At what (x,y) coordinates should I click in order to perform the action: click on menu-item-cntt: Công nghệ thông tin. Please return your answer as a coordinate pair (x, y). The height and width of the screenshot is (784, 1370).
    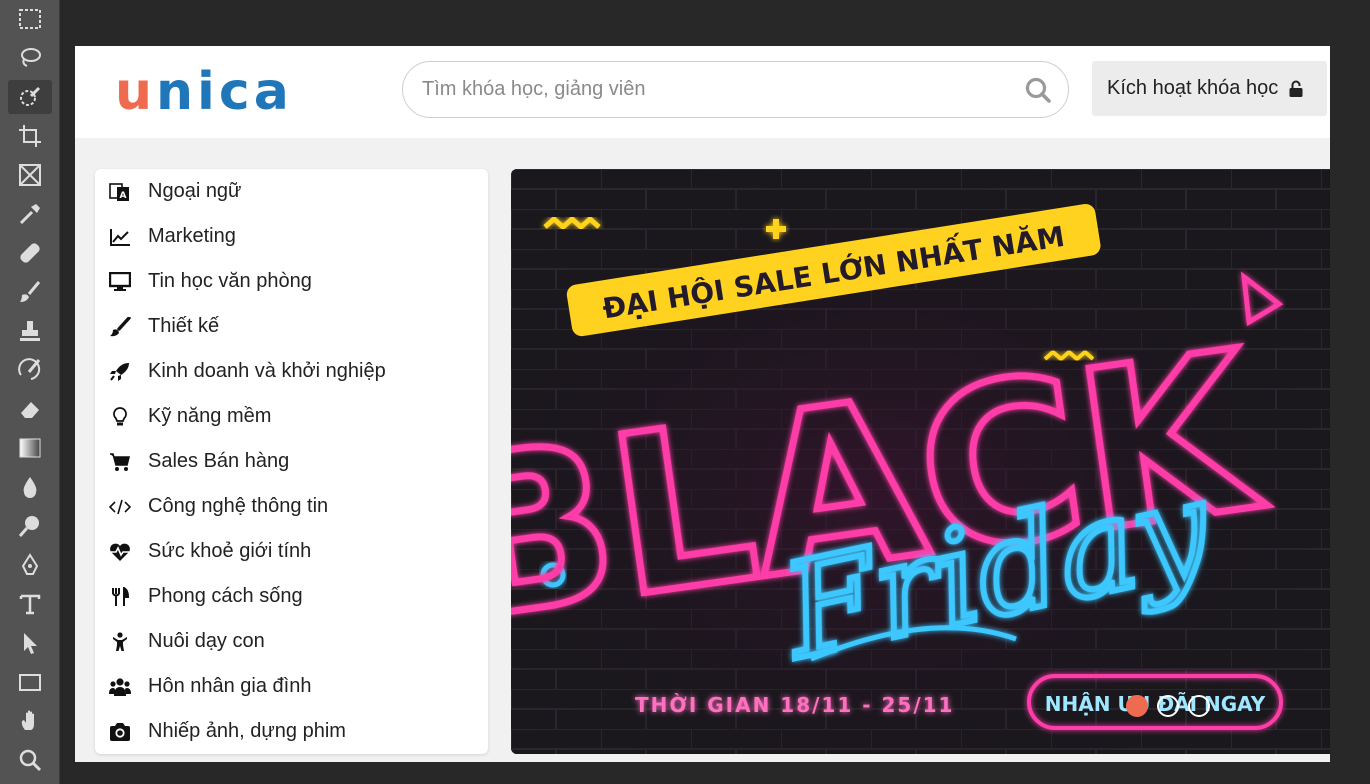
    Looking at the image, I should click on (291, 506).